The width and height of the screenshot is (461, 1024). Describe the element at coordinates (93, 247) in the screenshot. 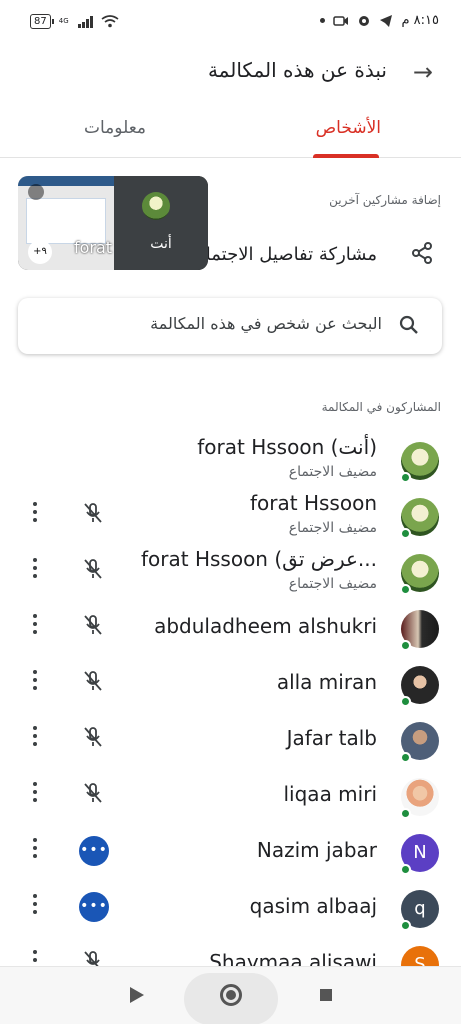

I see `screen-share-name: forat` at that location.